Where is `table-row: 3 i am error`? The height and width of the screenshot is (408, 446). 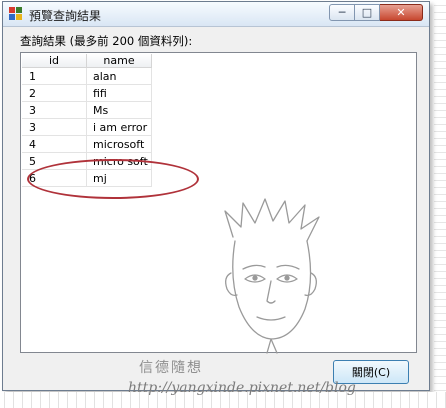
table-row: 3 i am error is located at coordinates (87, 127).